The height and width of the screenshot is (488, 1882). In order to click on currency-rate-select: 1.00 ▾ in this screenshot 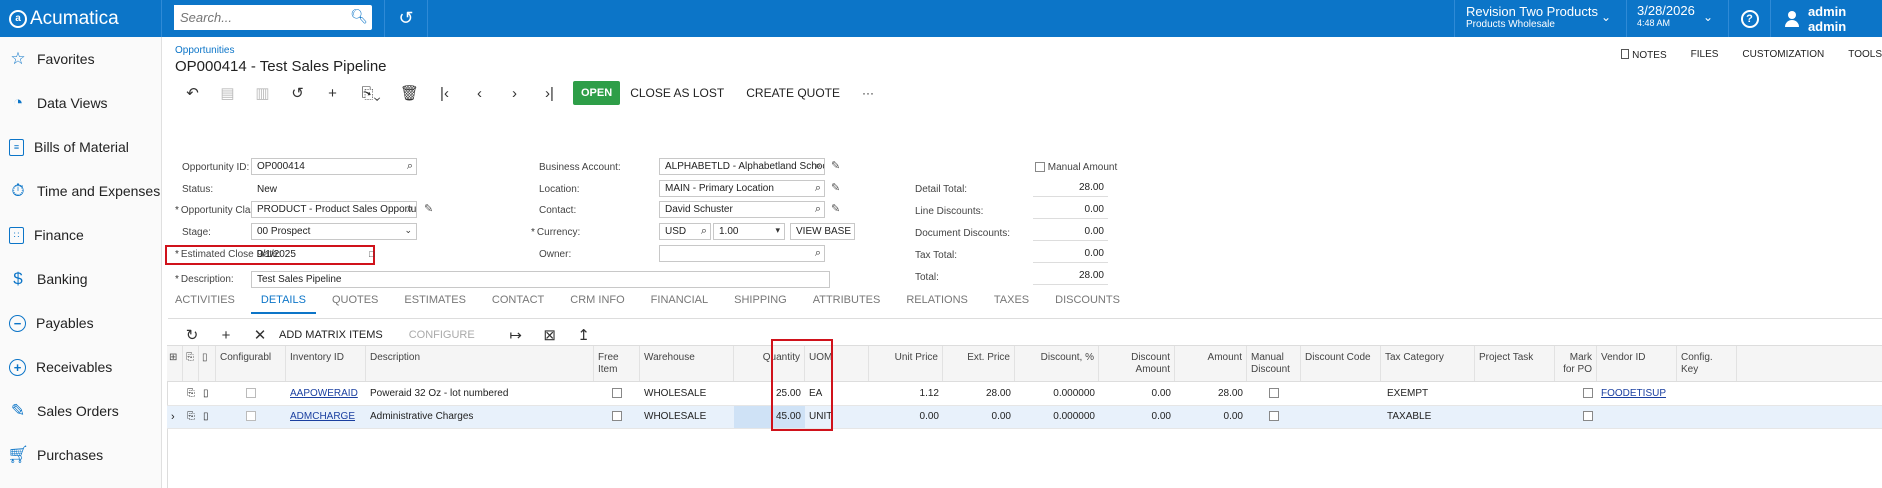, I will do `click(749, 231)`.